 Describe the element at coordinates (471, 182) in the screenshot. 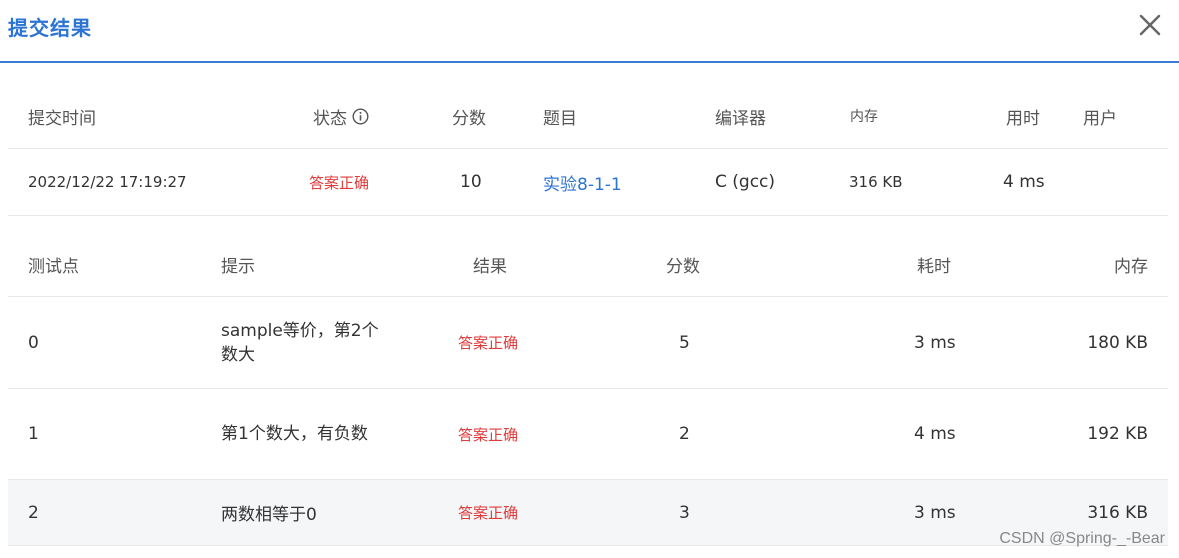

I see `submission-score: 10` at that location.